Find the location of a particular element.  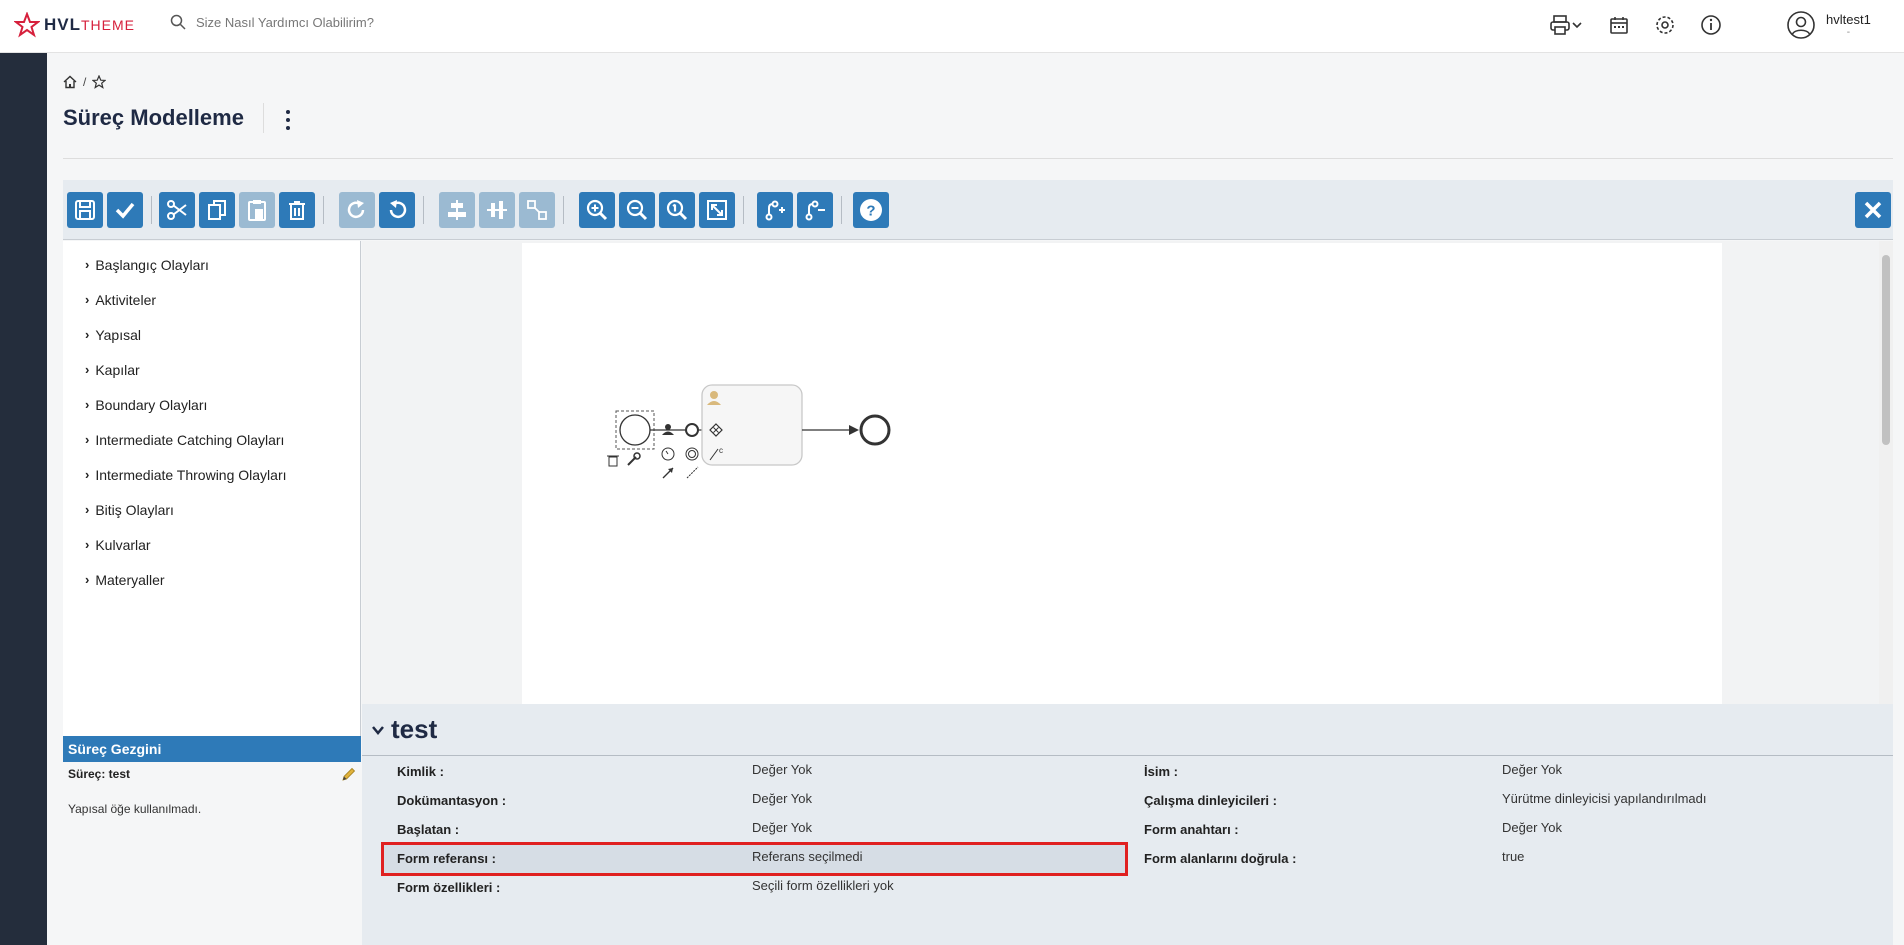

align-vertical-icon is located at coordinates (497, 210).